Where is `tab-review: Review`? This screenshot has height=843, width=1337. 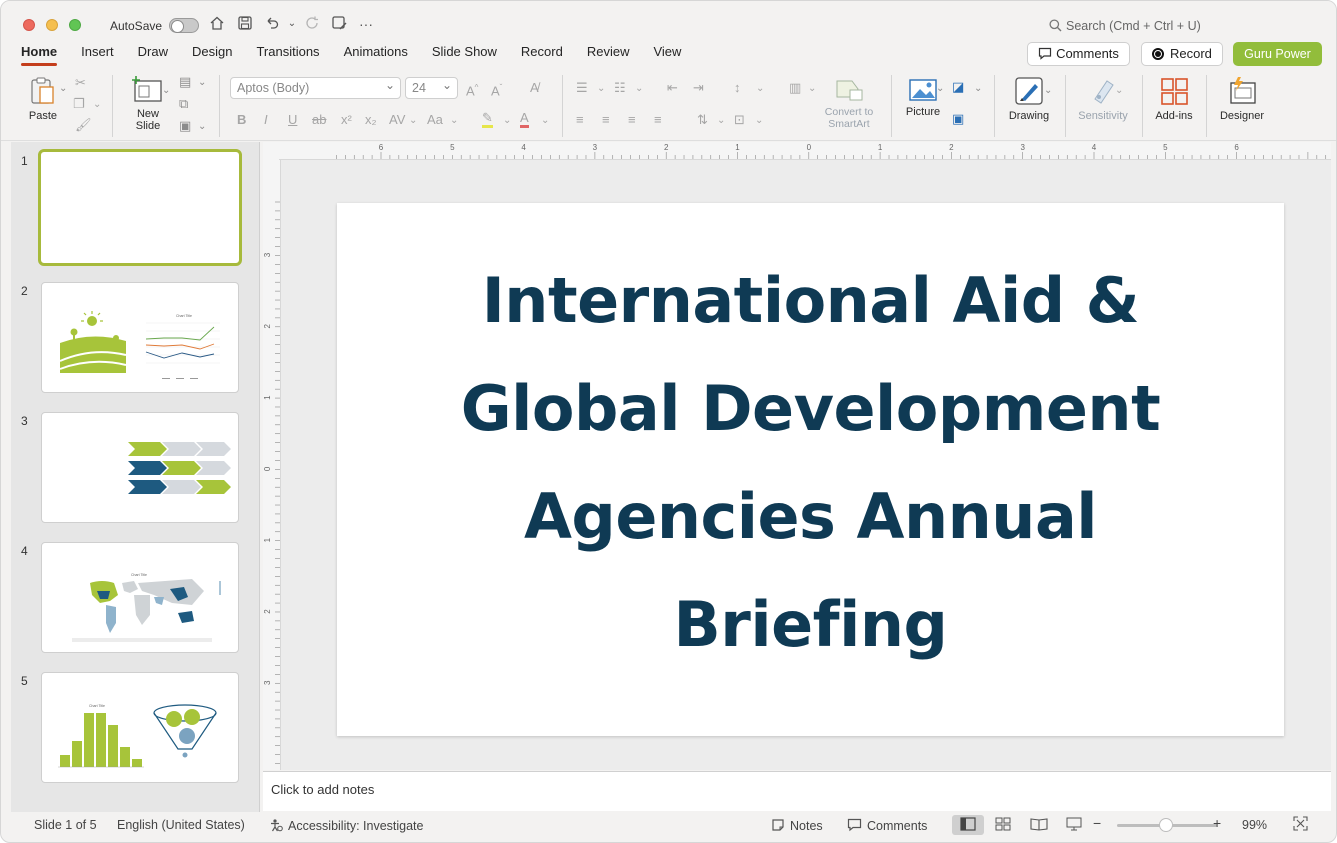 tab-review: Review is located at coordinates (608, 55).